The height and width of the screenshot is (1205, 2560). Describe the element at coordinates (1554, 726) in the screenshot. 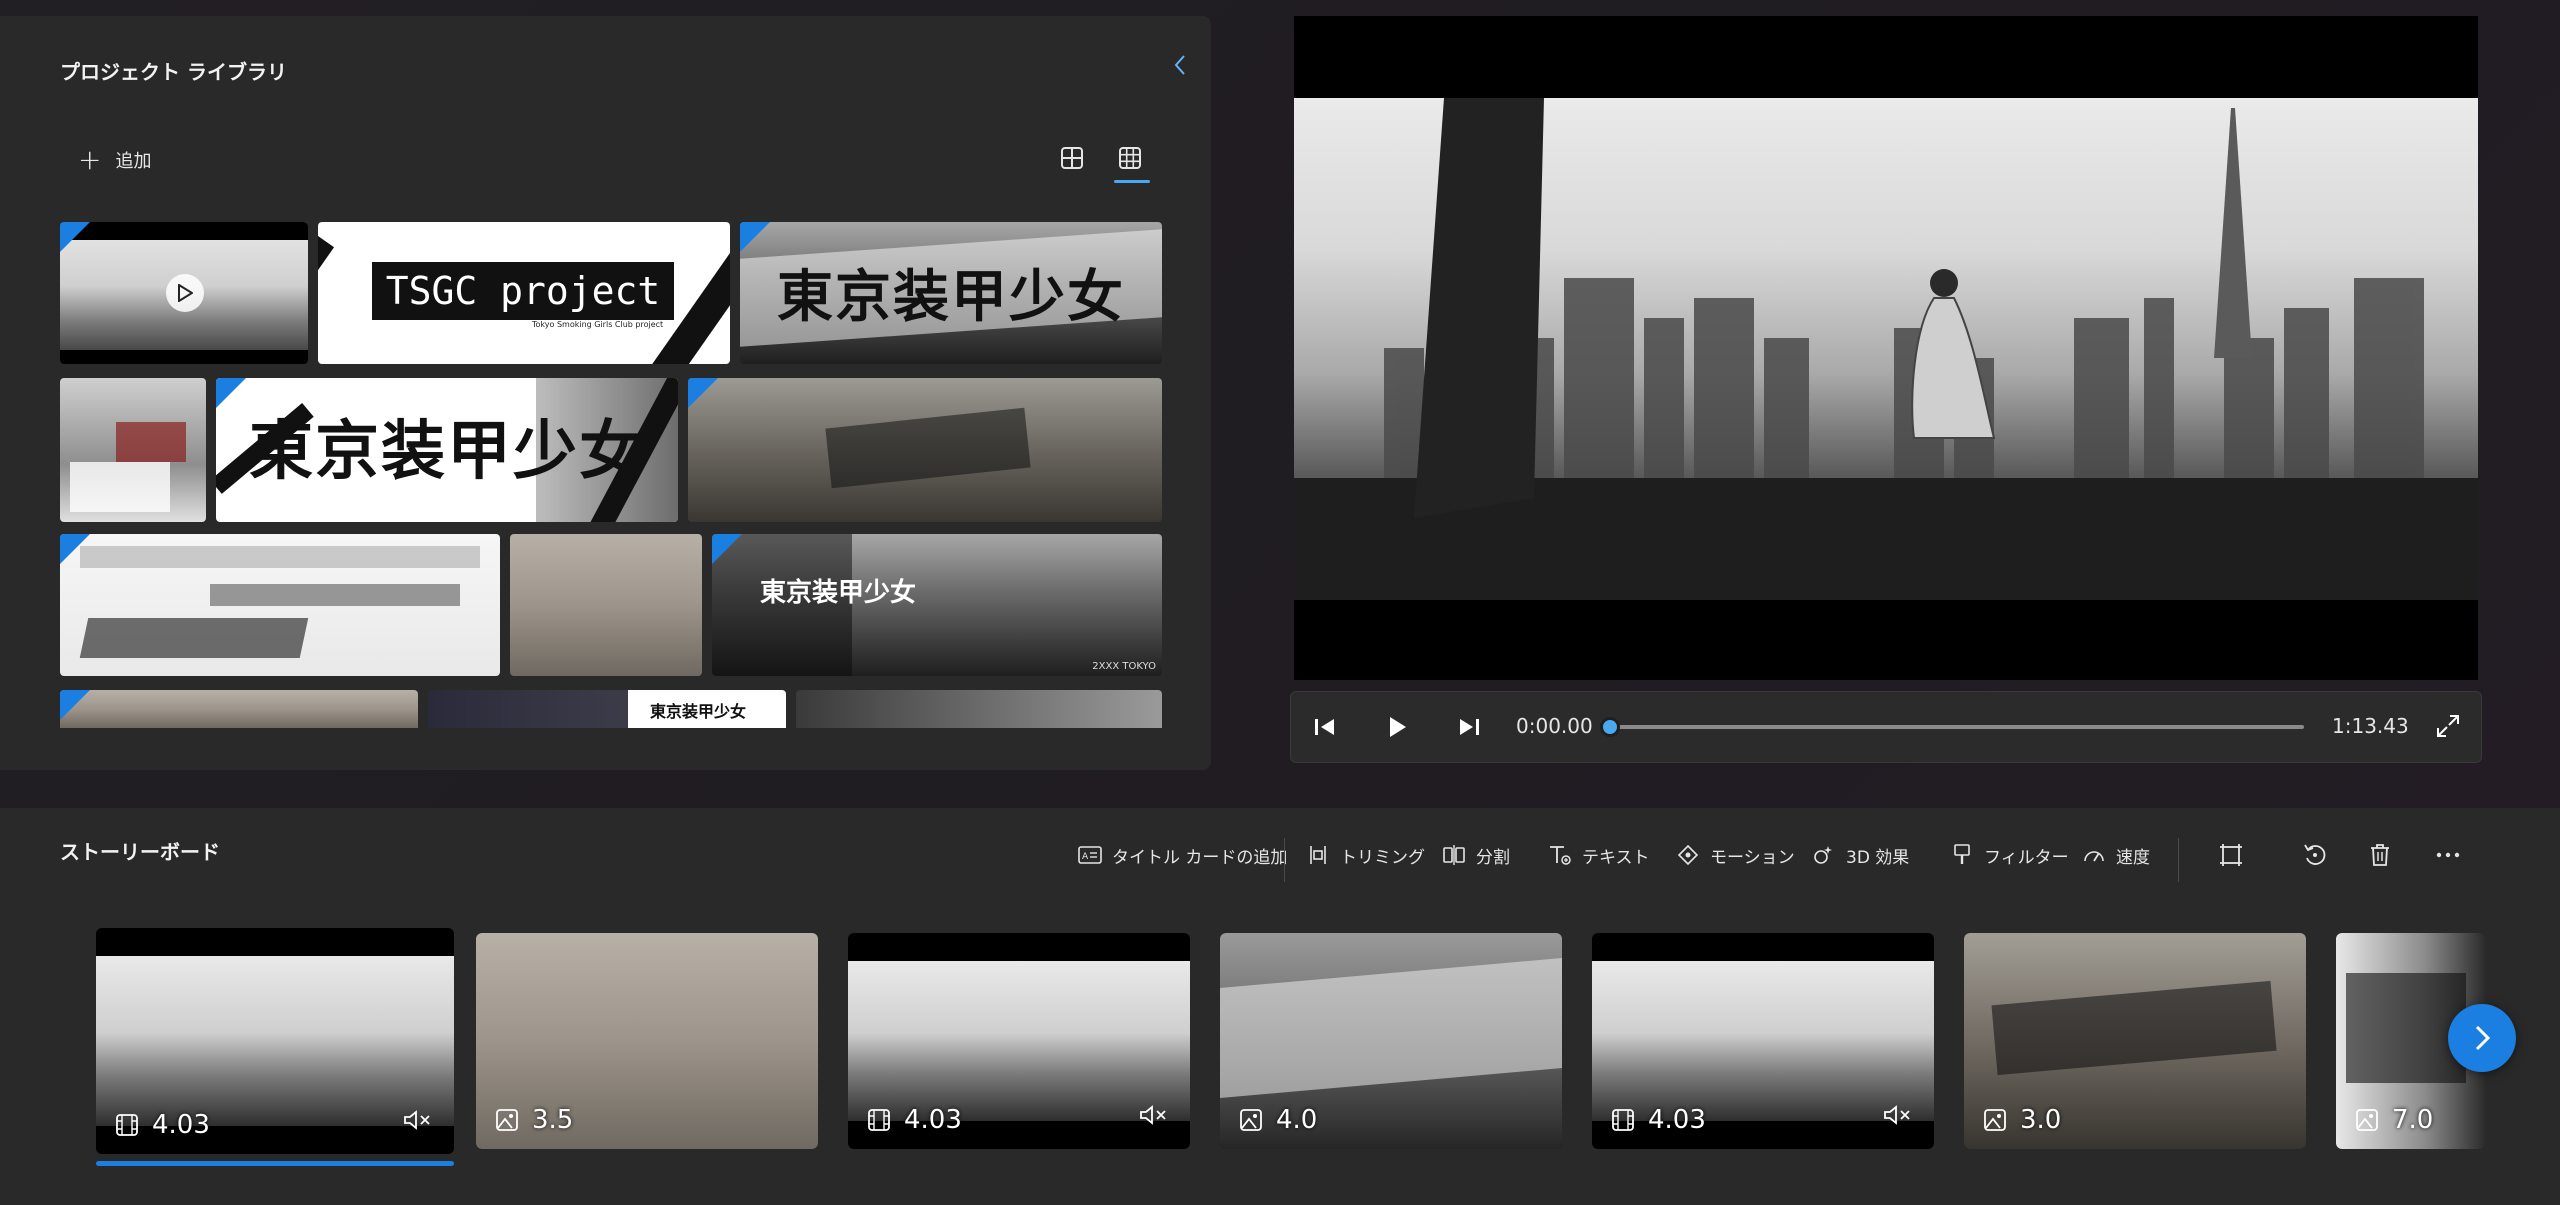

I see `current-time: 0:00.00` at that location.